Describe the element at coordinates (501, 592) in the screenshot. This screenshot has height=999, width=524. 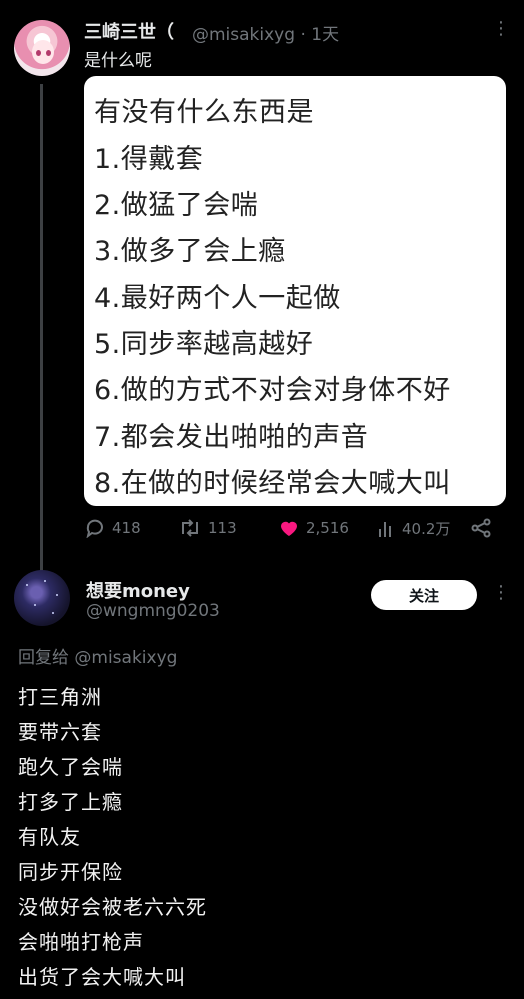
I see `reply-more-options-icon: ⋮` at that location.